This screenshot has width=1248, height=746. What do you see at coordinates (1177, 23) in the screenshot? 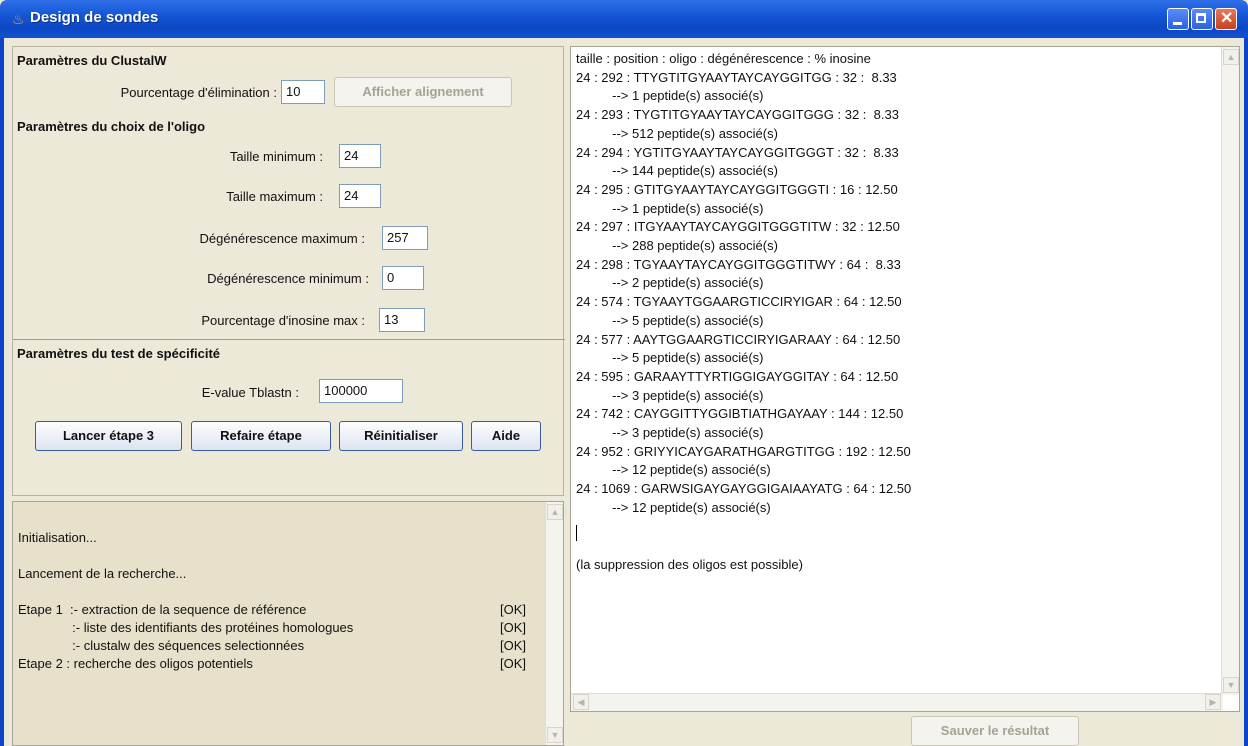
I see `minimize-icon` at bounding box center [1177, 23].